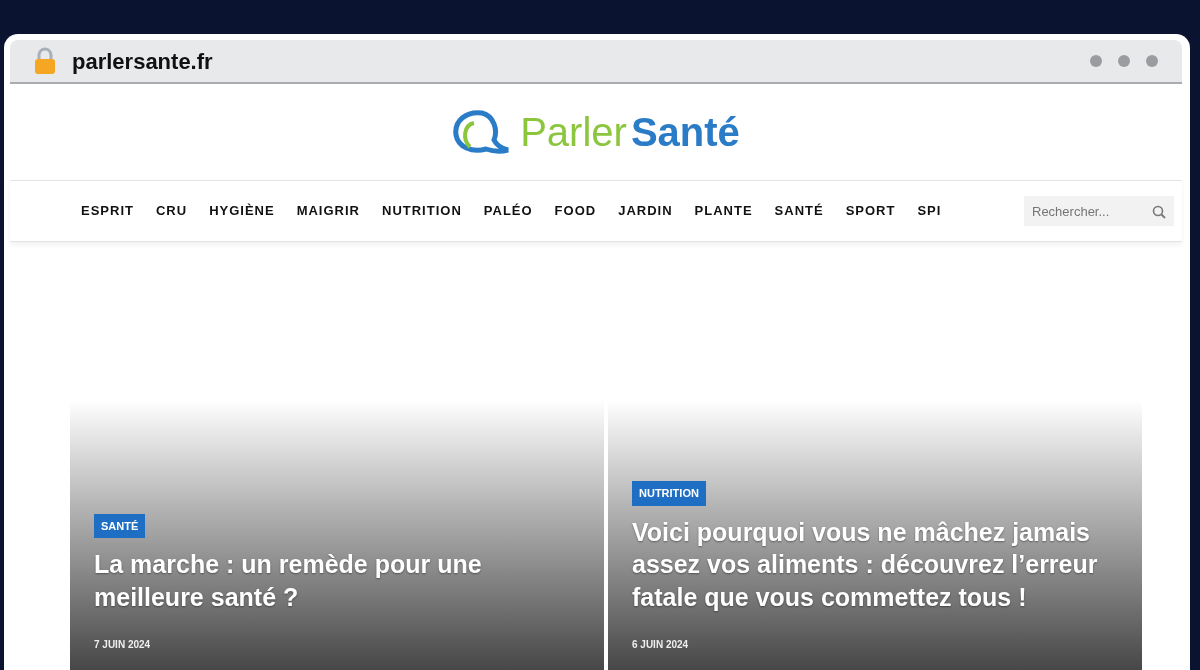  I want to click on article-date: 7 JUIN 2024, so click(123, 645).